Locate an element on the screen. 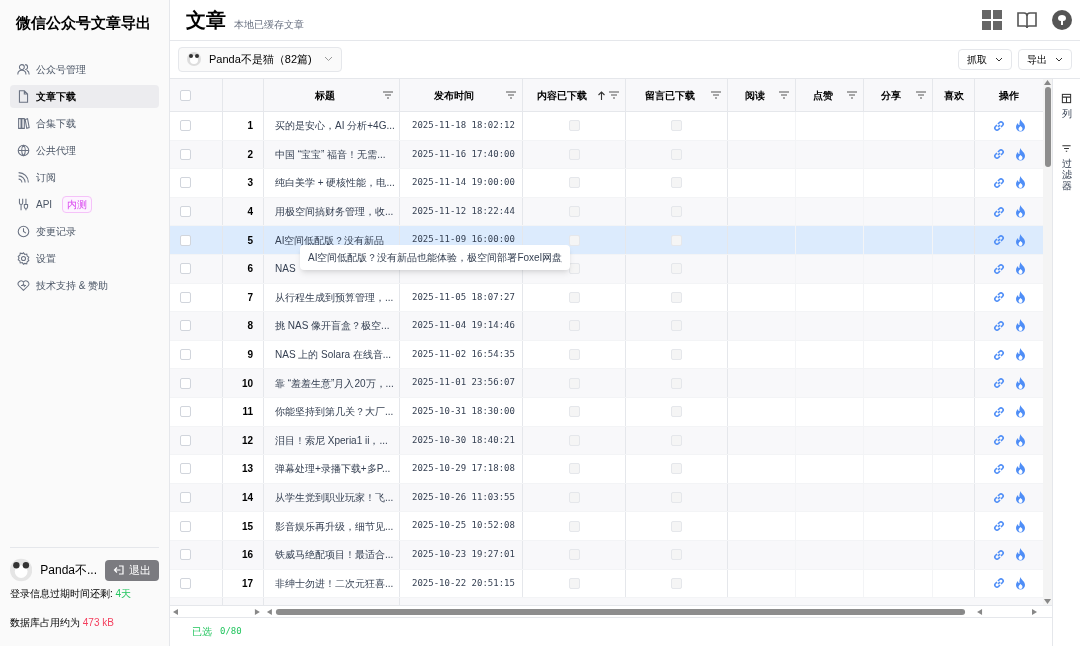 Image resolution: width=1080 pixels, height=646 pixels. row-index: 9 is located at coordinates (250, 355).